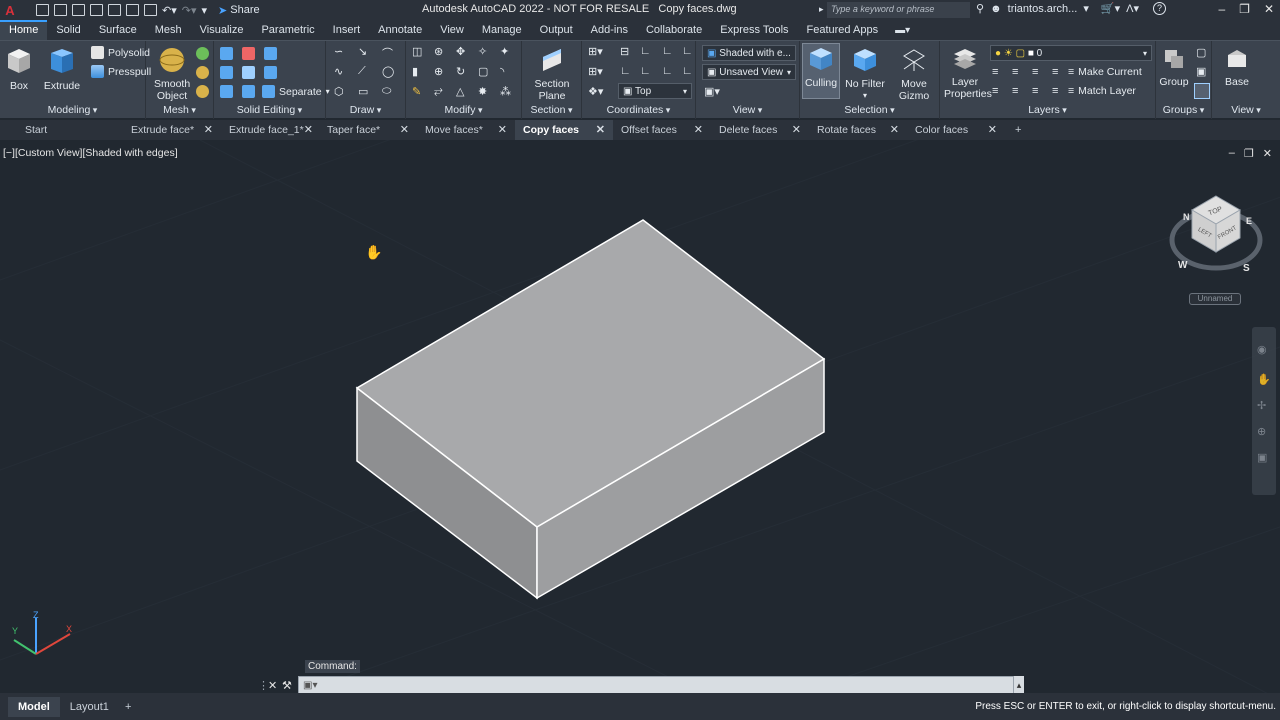 This screenshot has width=1280, height=720. I want to click on search-icon: ⚲, so click(980, 8).